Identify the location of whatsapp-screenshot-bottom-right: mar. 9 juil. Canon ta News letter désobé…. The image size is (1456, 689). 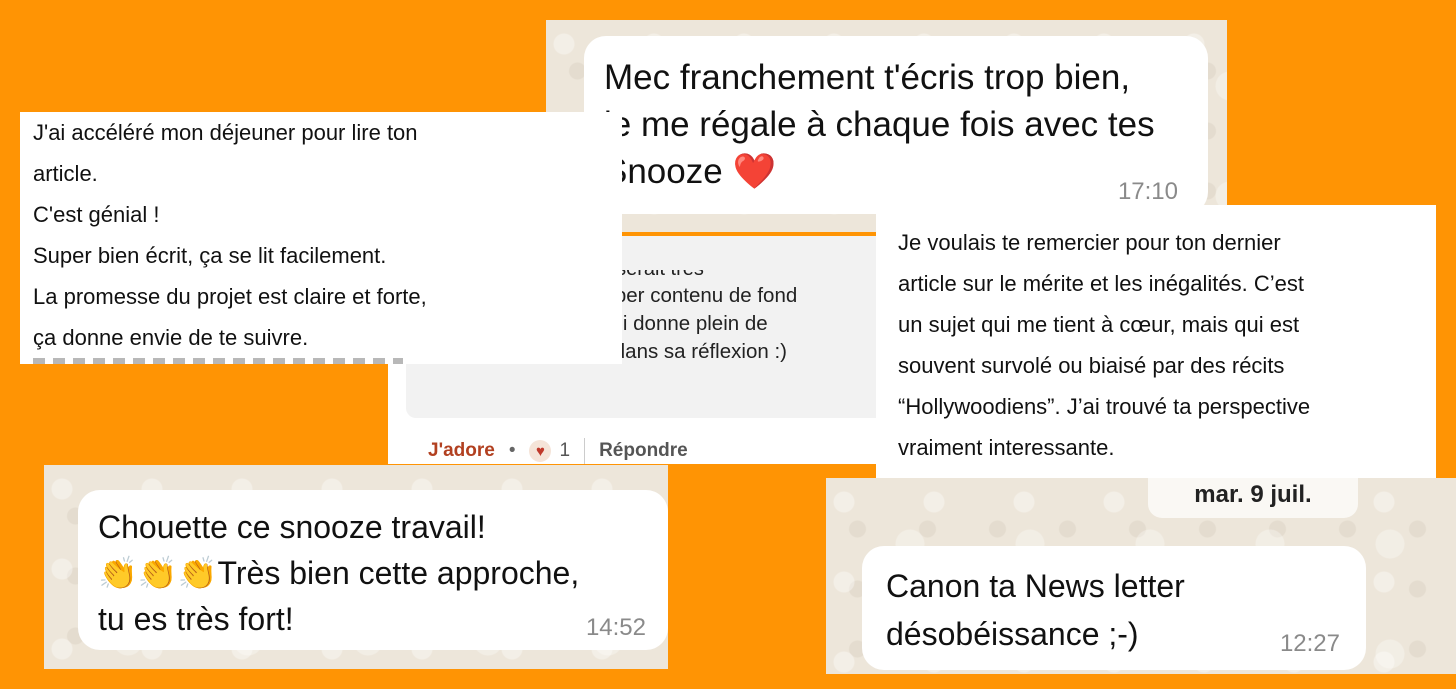
(1141, 576).